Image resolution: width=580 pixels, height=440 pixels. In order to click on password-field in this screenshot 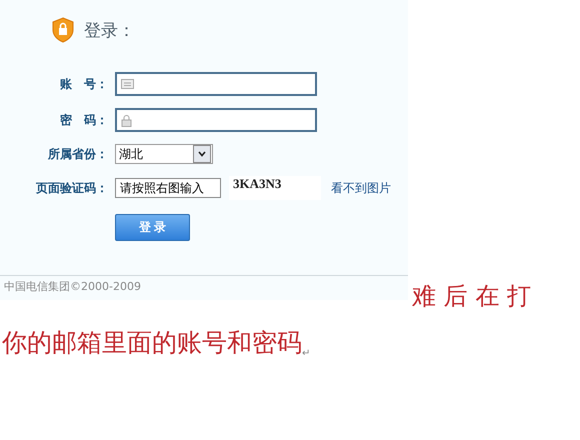, I will do `click(216, 120)`.